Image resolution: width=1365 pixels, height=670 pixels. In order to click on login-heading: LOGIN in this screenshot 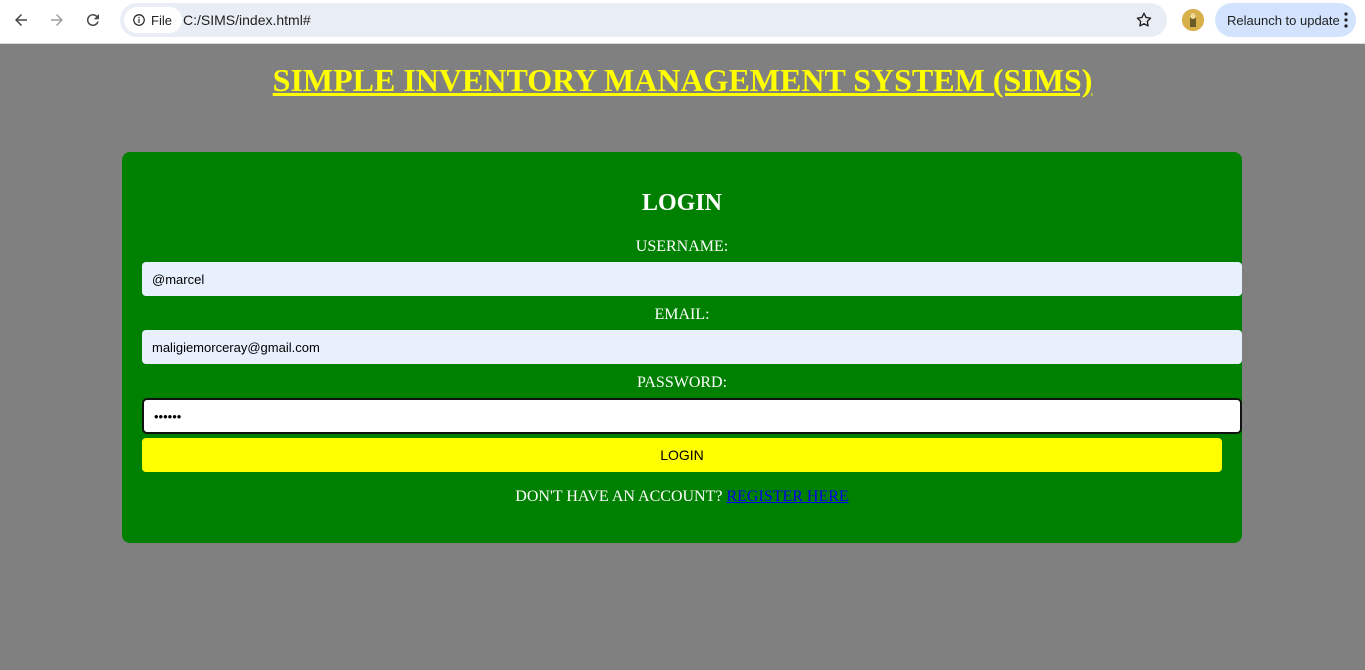, I will do `click(681, 203)`.